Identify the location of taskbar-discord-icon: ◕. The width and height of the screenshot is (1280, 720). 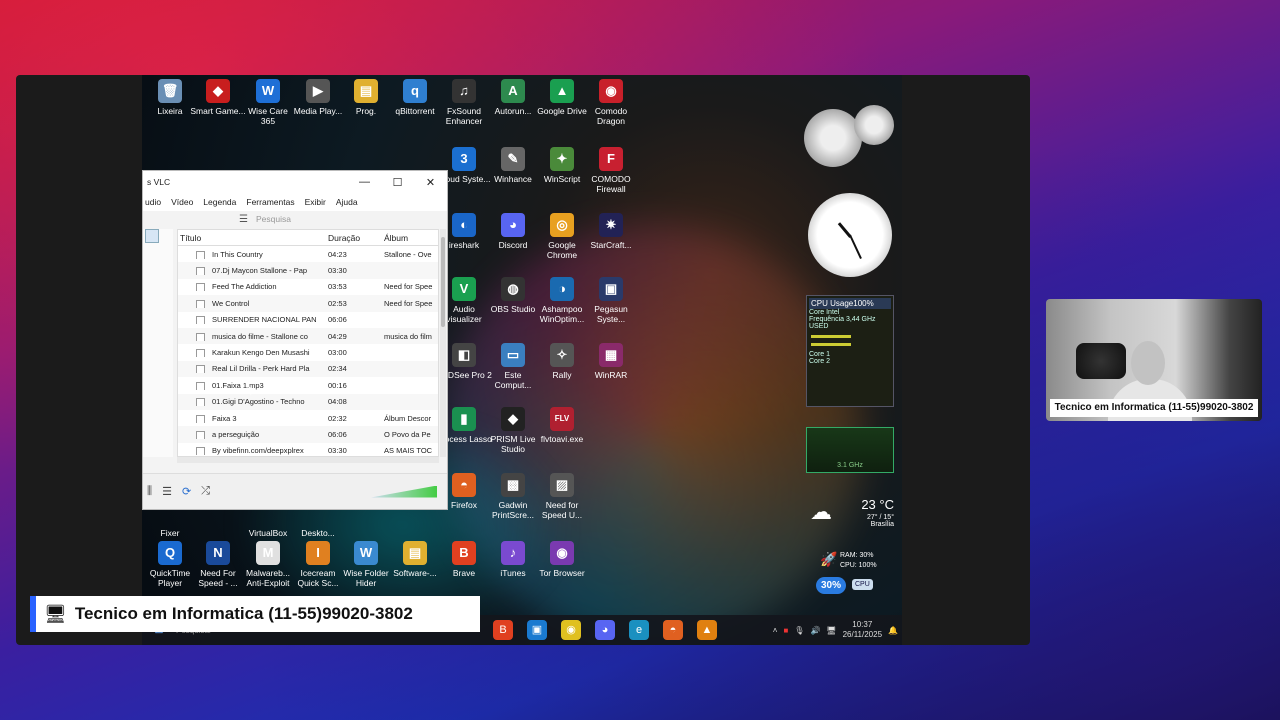
(605, 630).